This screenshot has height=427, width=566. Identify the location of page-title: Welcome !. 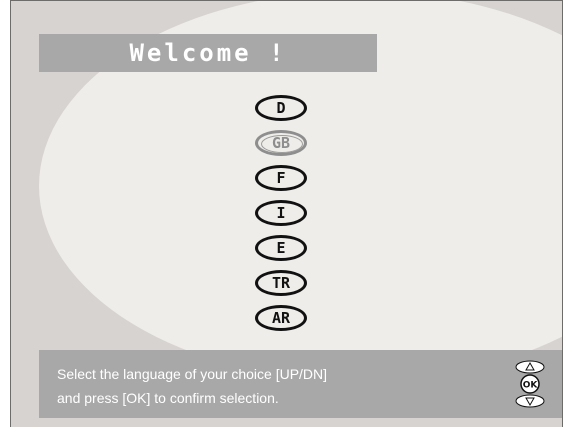
(208, 53).